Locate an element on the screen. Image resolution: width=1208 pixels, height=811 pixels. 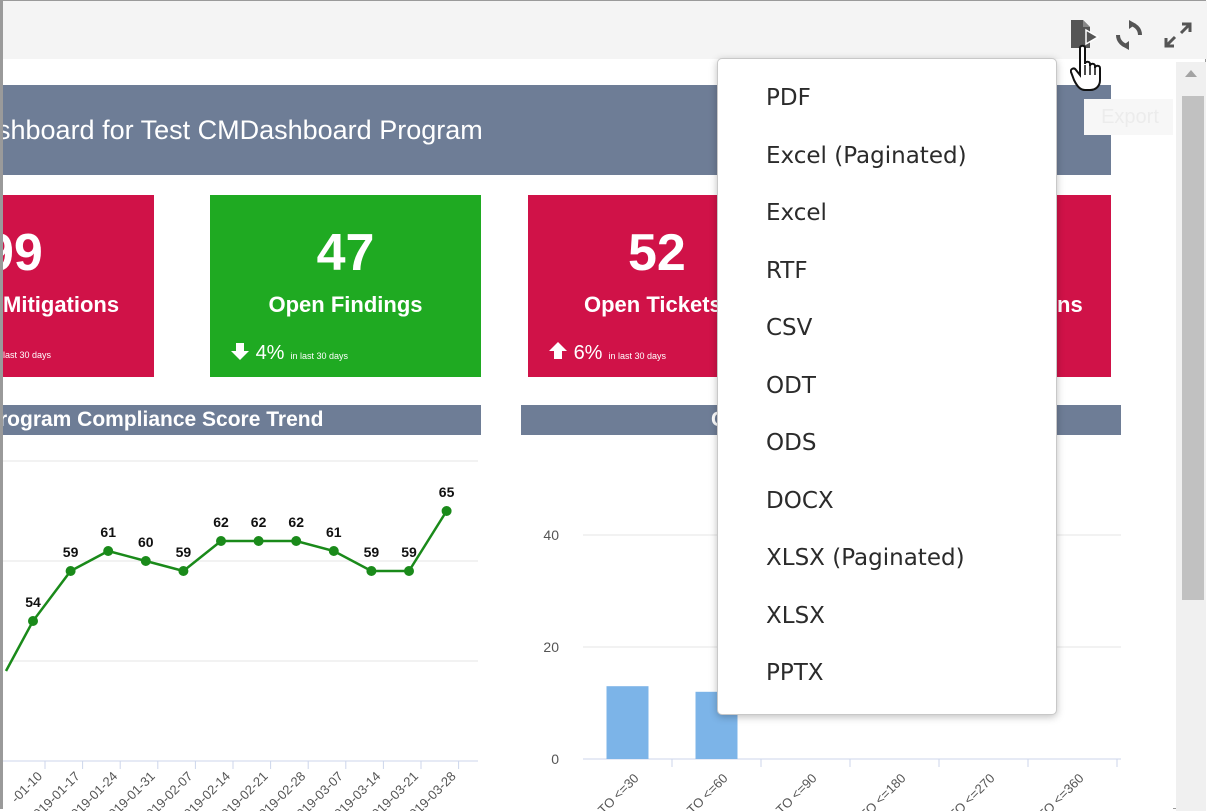
kpi-tile-open-tickets: 52 Open Tickets 6% in last 30 days is located at coordinates (628, 286).